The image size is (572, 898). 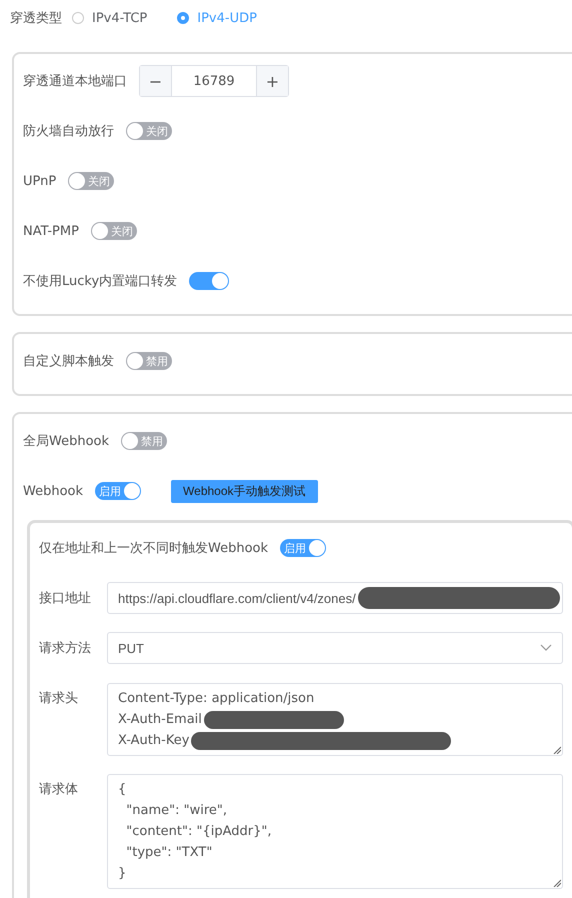 What do you see at coordinates (122, 873) in the screenshot?
I see `text-line: }` at bounding box center [122, 873].